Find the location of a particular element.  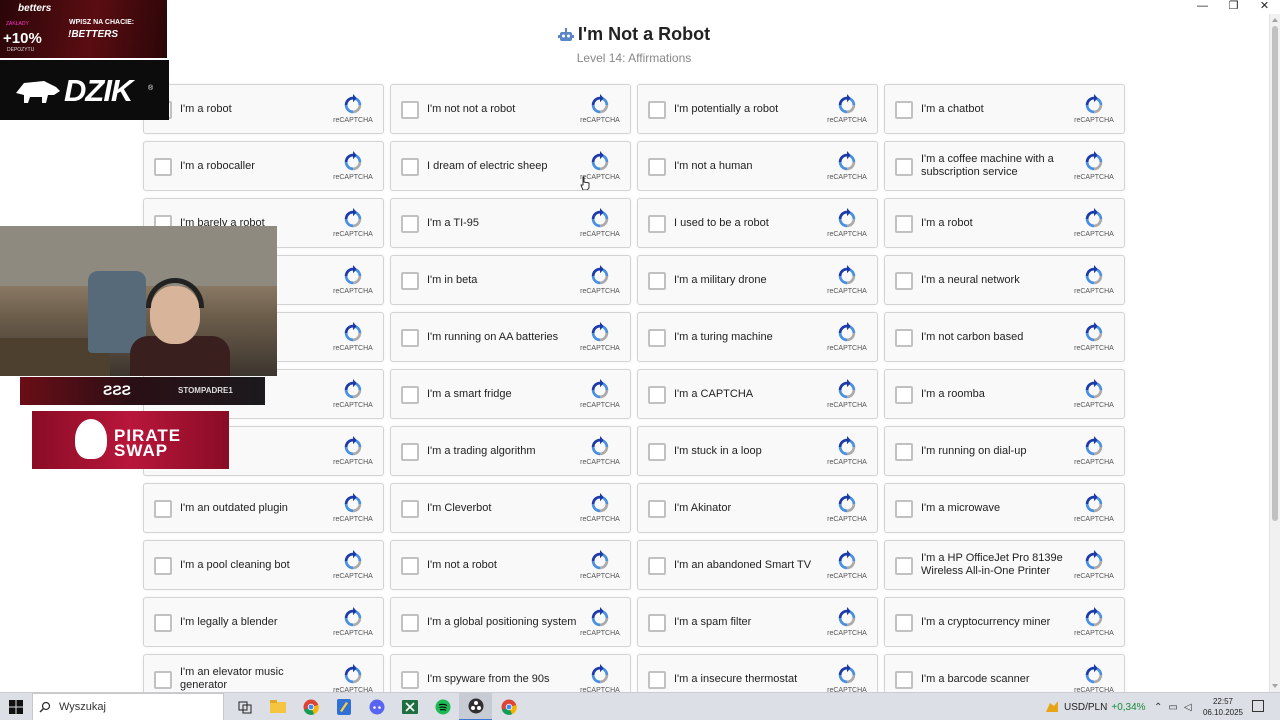

scrollbar is located at coordinates (1274, 353).